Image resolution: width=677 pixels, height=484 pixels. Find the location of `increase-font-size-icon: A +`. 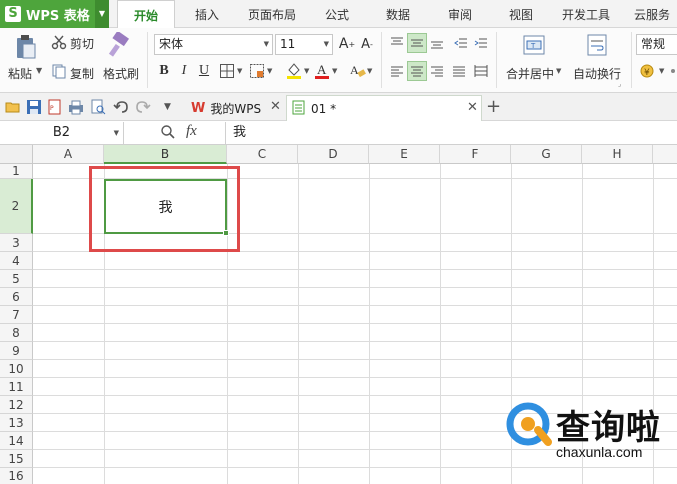

increase-font-size-icon: A + is located at coordinates (347, 44).